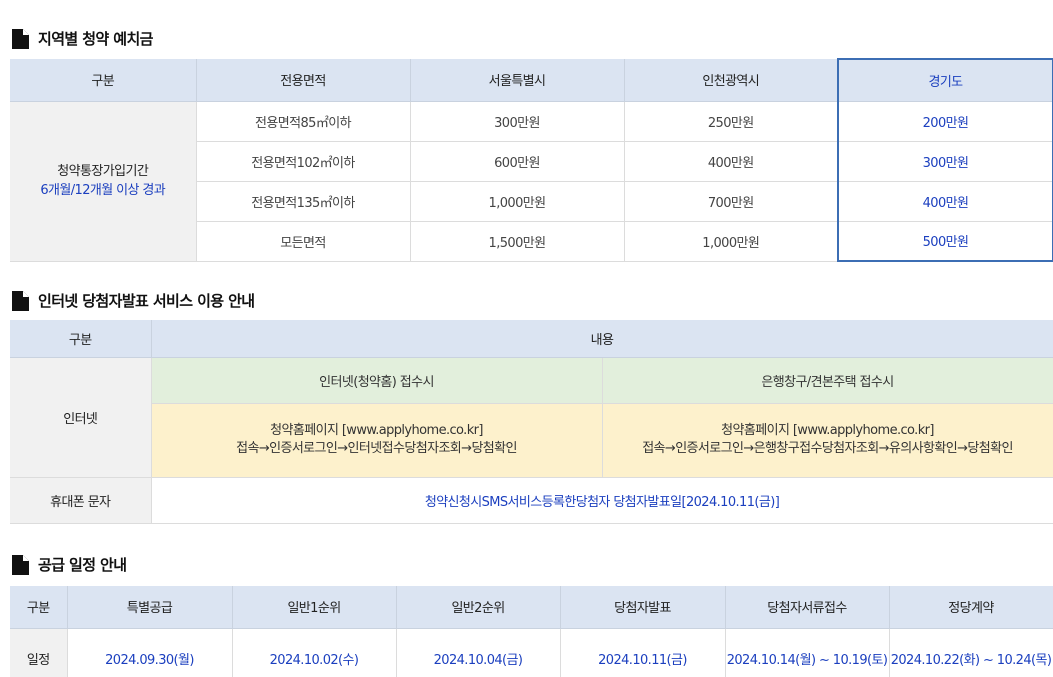  Describe the element at coordinates (81, 500) in the screenshot. I see `row-label-sms: 휴대폰 문자` at that location.